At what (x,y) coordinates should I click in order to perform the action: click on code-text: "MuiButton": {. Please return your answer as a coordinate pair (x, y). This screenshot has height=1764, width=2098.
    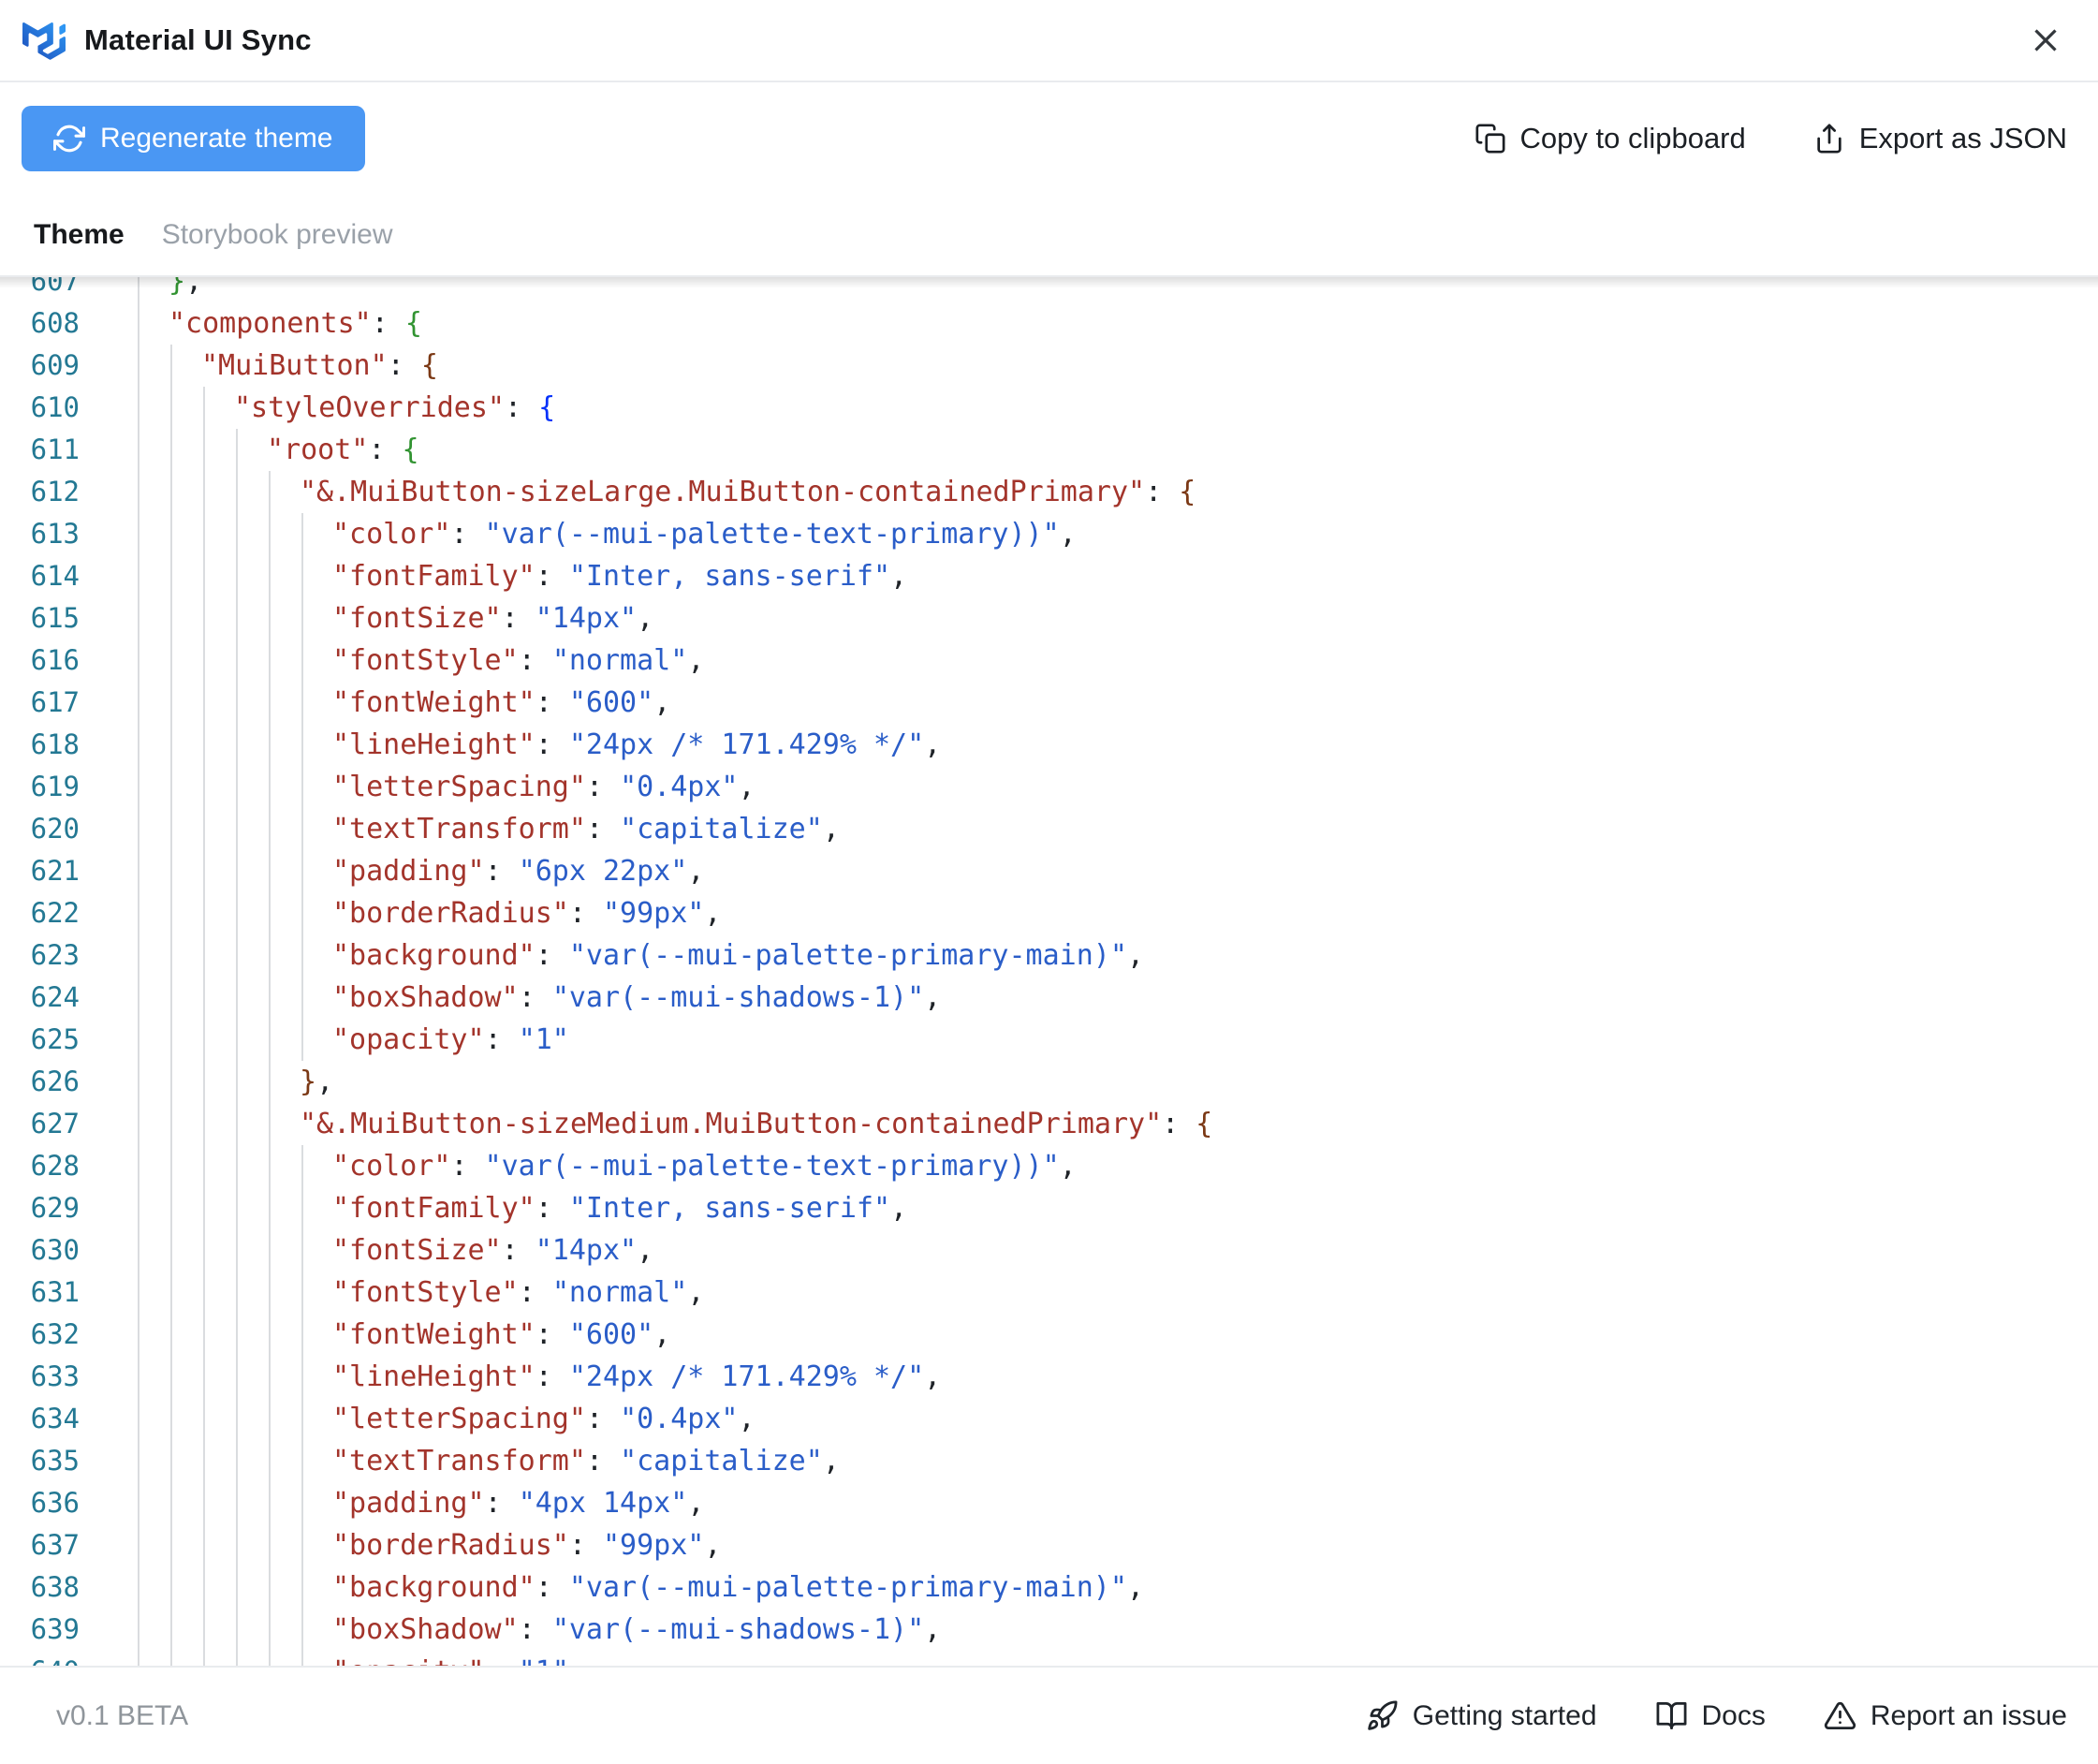
    Looking at the image, I should click on (319, 366).